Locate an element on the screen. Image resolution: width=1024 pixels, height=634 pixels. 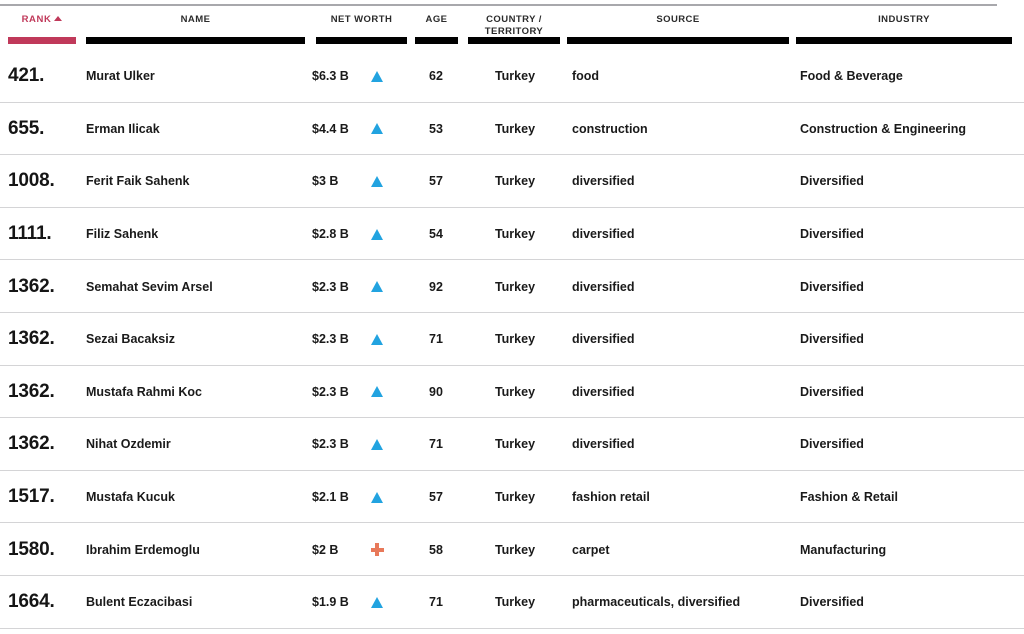
cell-rank: 1580. is located at coordinates (31, 549).